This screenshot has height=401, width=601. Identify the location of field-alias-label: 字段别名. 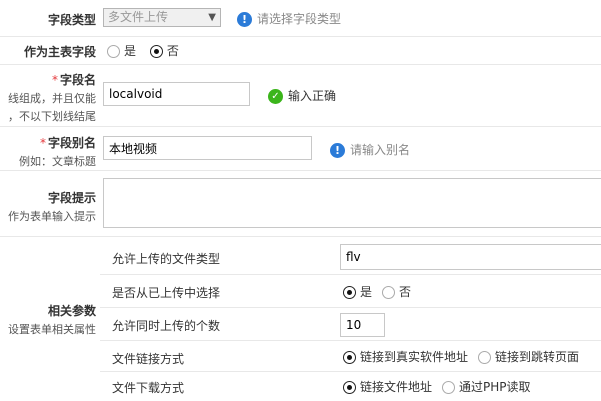
(71, 143).